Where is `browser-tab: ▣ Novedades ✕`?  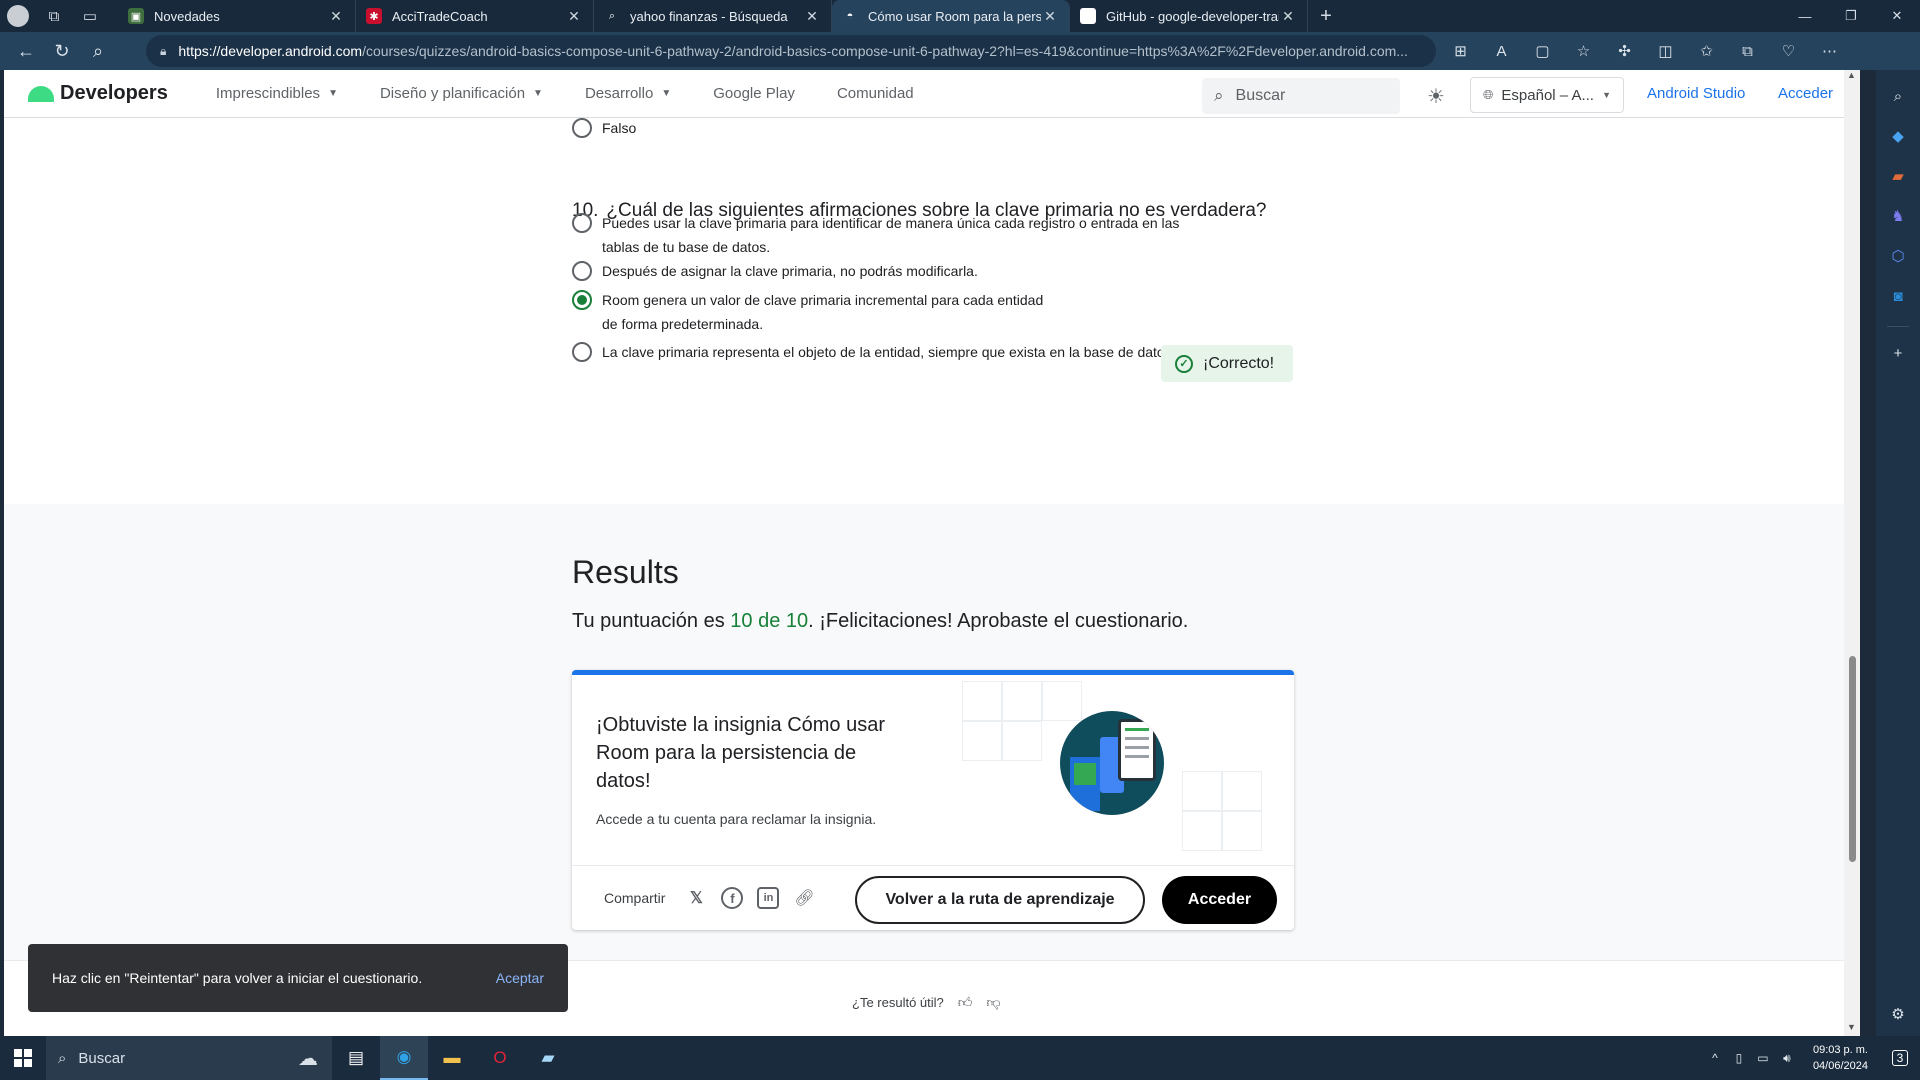 browser-tab: ▣ Novedades ✕ is located at coordinates (237, 16).